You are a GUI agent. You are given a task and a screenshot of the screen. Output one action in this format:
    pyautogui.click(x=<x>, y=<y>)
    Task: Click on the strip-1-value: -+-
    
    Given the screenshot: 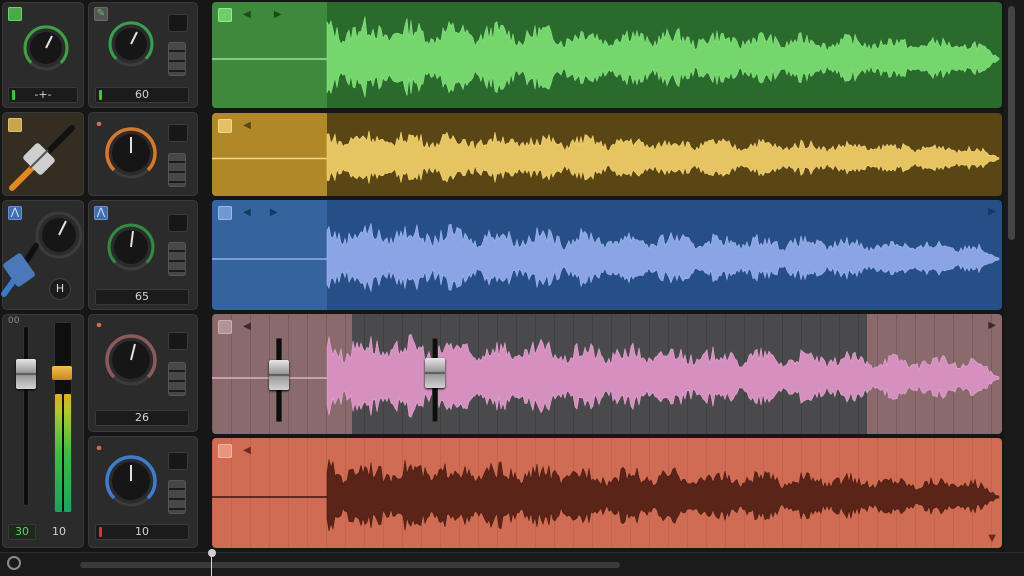 What is the action you would take?
    pyautogui.click(x=43, y=94)
    